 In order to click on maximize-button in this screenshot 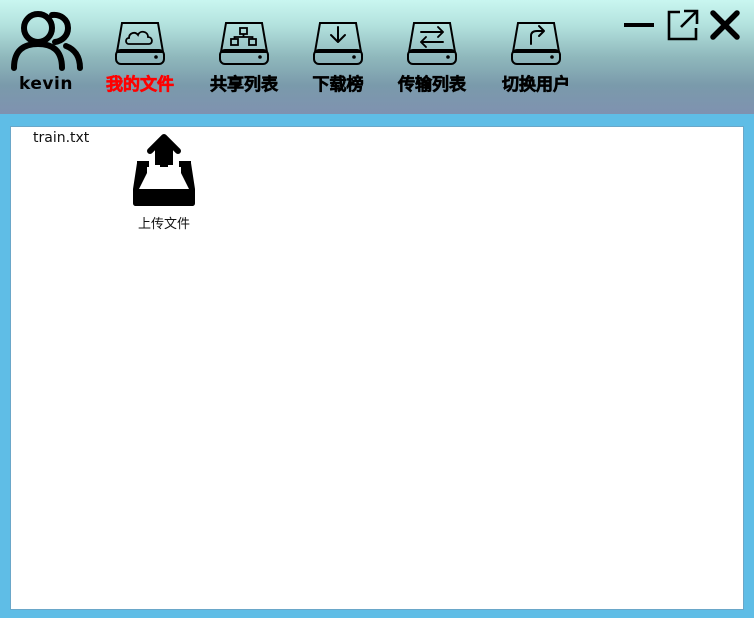, I will do `click(683, 25)`.